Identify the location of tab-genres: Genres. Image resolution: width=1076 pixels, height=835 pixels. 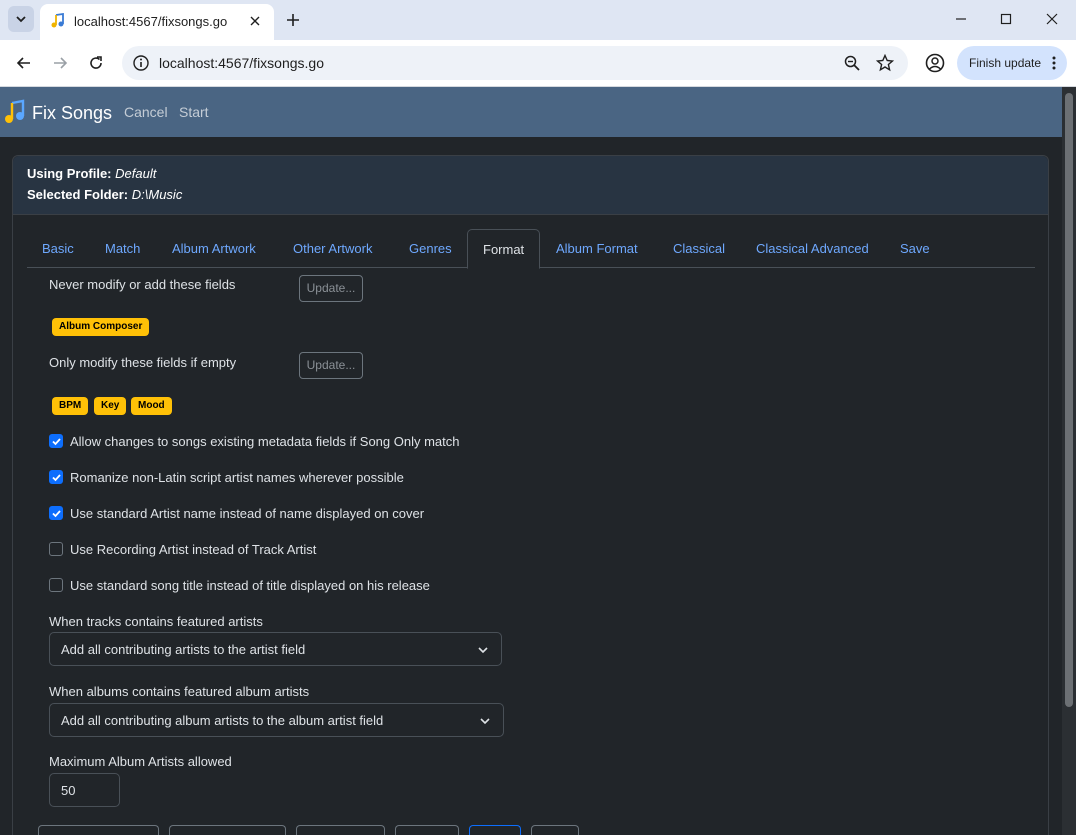
(430, 248).